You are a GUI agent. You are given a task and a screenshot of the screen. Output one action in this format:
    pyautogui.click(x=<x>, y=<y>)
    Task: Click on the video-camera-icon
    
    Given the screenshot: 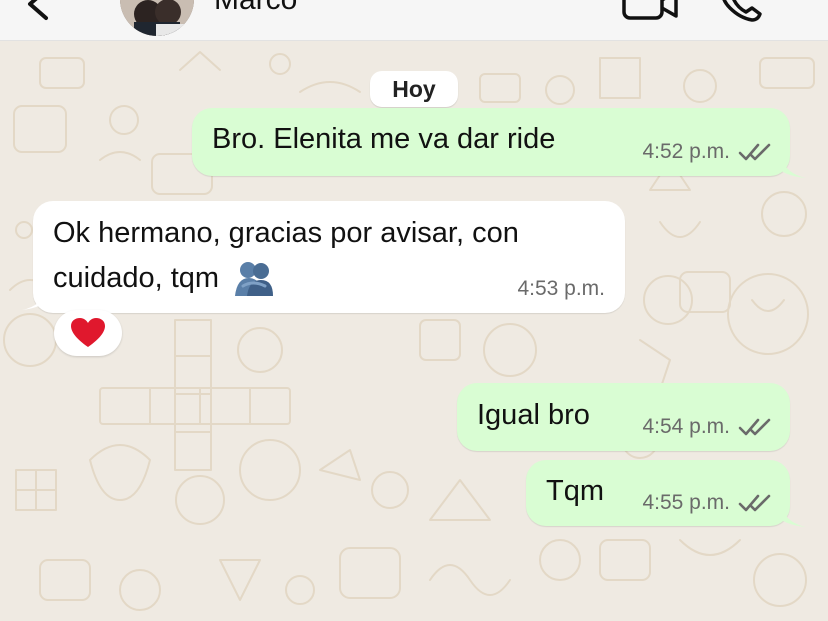 What is the action you would take?
    pyautogui.click(x=650, y=10)
    